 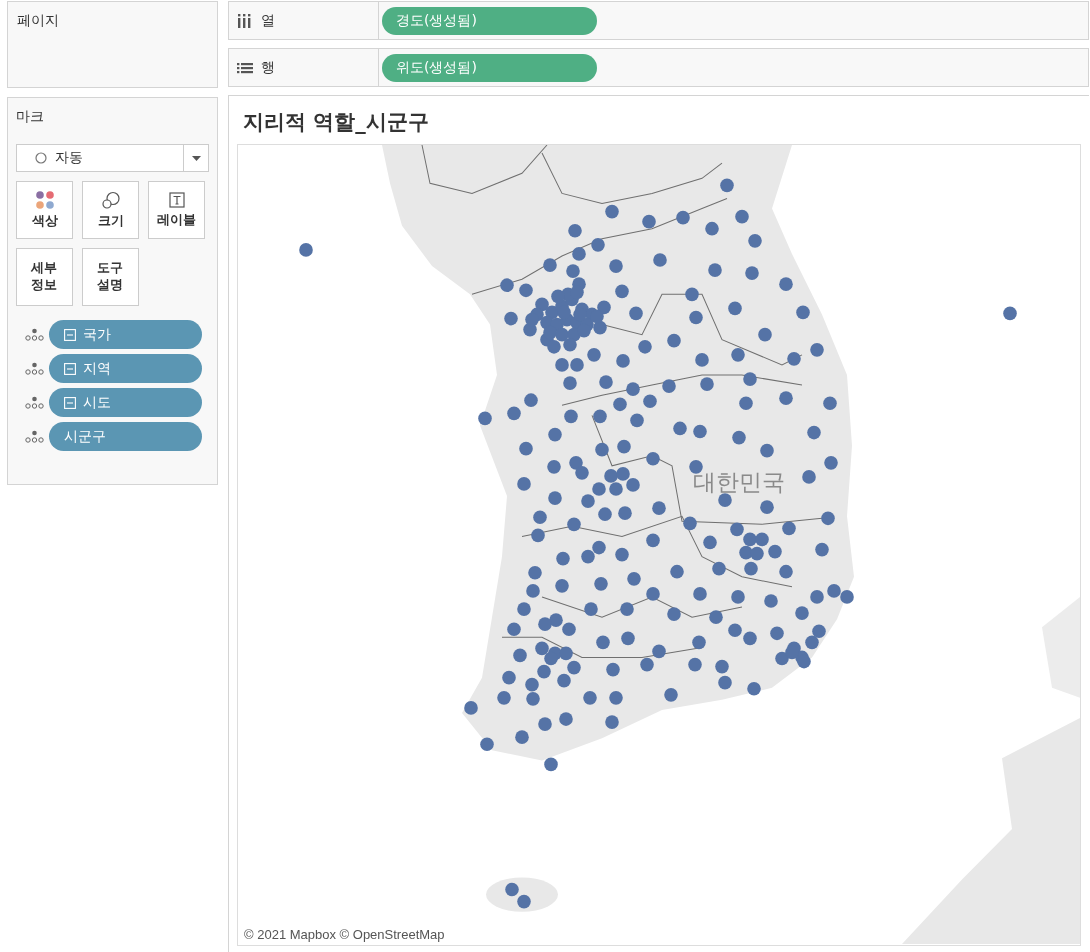 I want to click on size-button: 크기, so click(x=110, y=210).